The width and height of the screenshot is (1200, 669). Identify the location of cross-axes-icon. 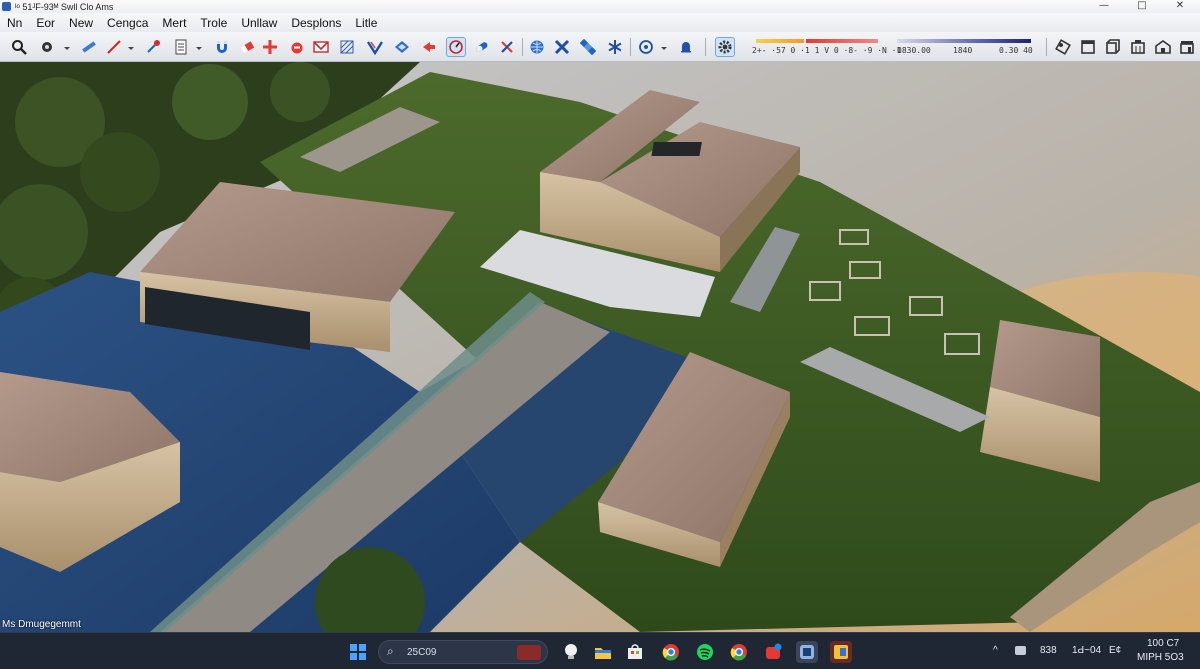
(562, 47).